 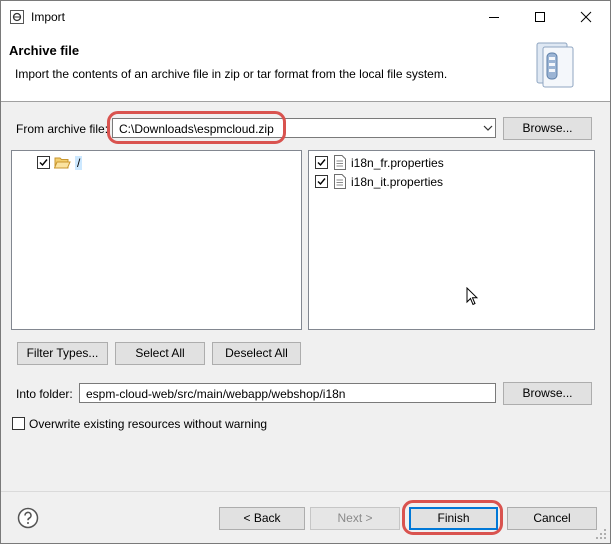 What do you see at coordinates (18, 423) in the screenshot?
I see `overwrite-checkbox` at bounding box center [18, 423].